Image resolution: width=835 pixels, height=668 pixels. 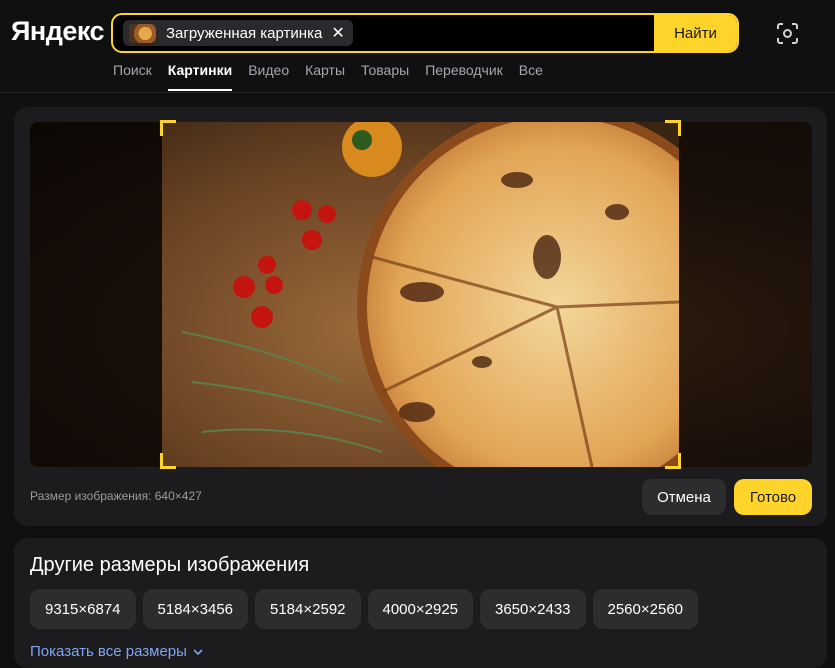 What do you see at coordinates (773, 497) in the screenshot?
I see `done-button: Готово` at bounding box center [773, 497].